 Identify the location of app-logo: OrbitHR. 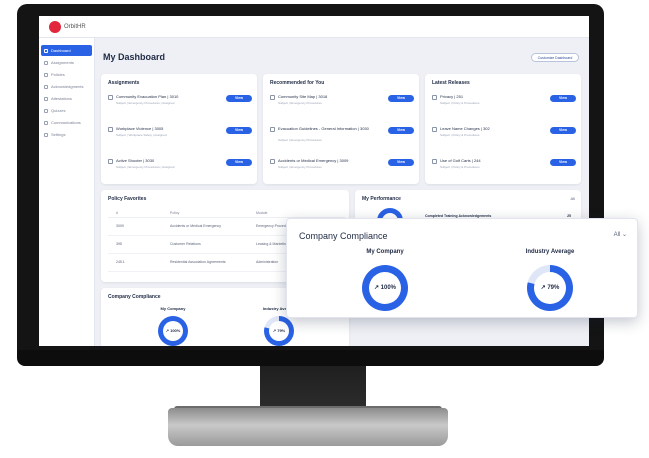
(67, 27).